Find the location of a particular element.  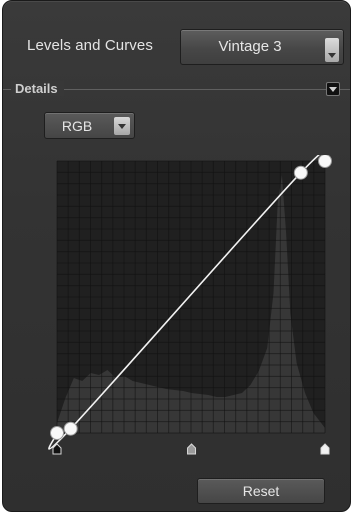

section-label-details: Details is located at coordinates (37, 88).